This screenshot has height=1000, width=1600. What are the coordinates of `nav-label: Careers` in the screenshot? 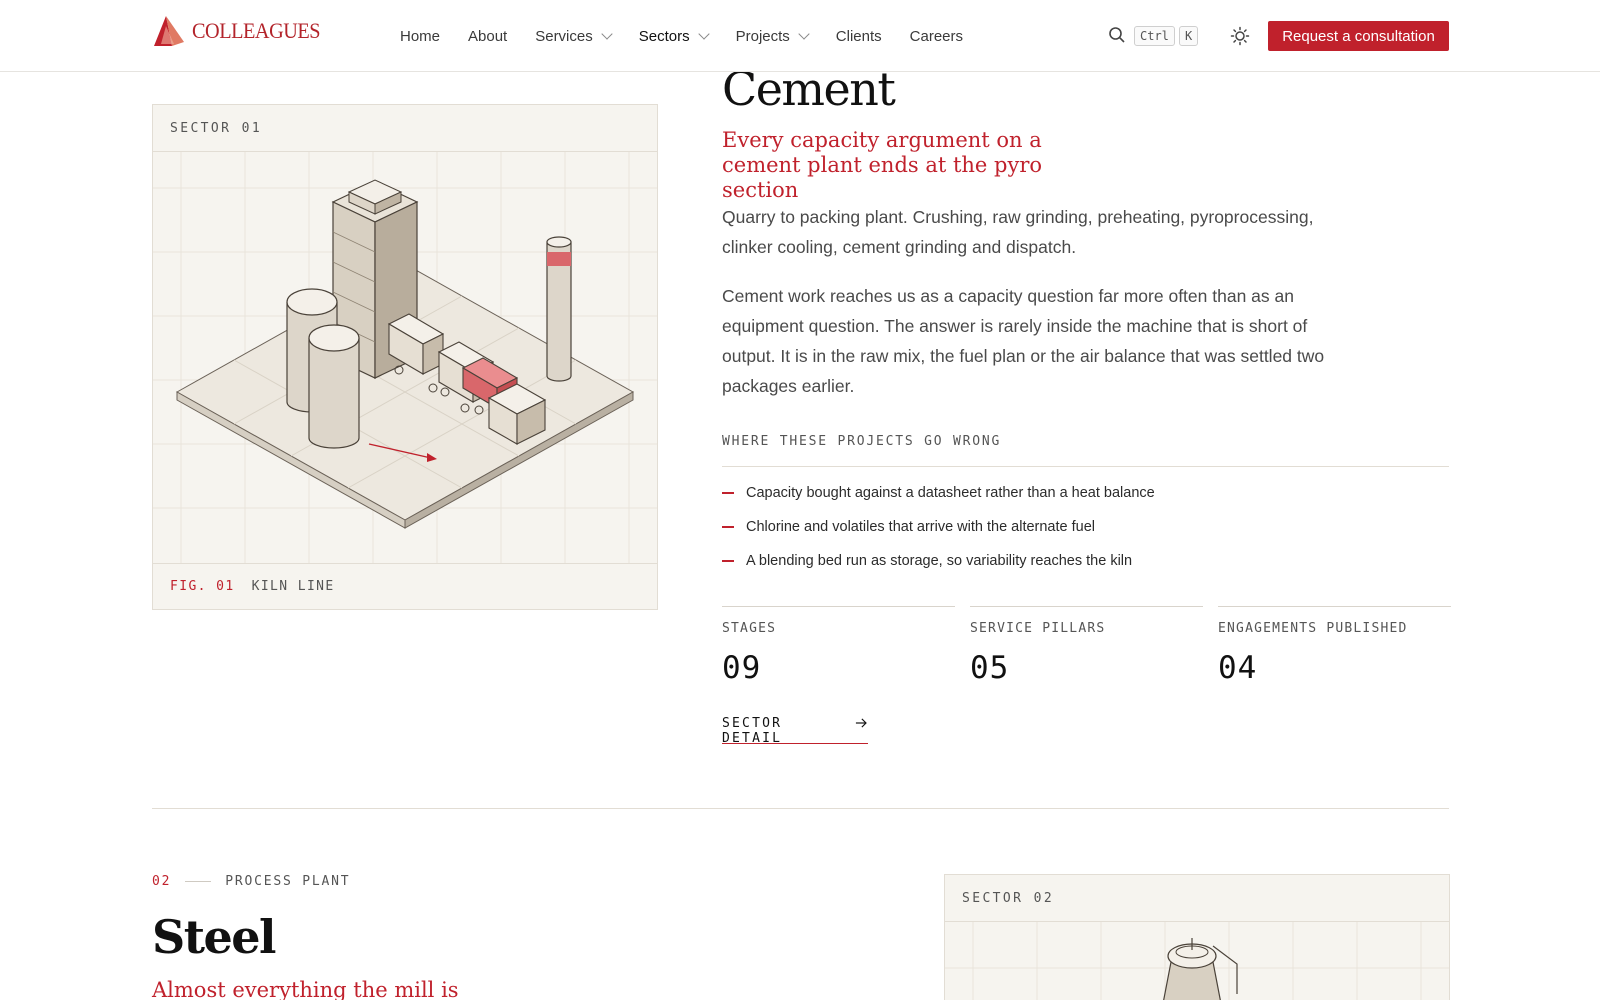 It's located at (936, 36).